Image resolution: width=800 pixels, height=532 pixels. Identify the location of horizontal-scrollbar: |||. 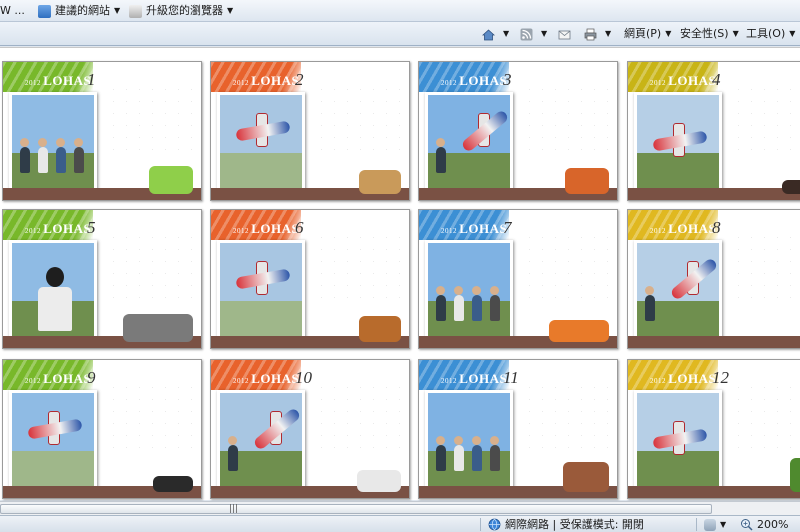
(400, 508).